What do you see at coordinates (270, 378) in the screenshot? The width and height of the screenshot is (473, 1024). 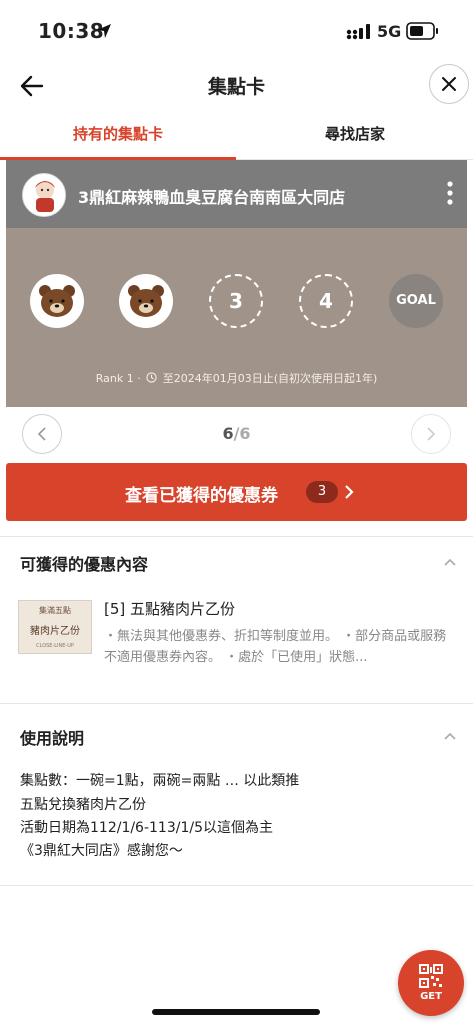 I see `validity-text: 至2024年01月03日止(自初次使用日起1年)` at bounding box center [270, 378].